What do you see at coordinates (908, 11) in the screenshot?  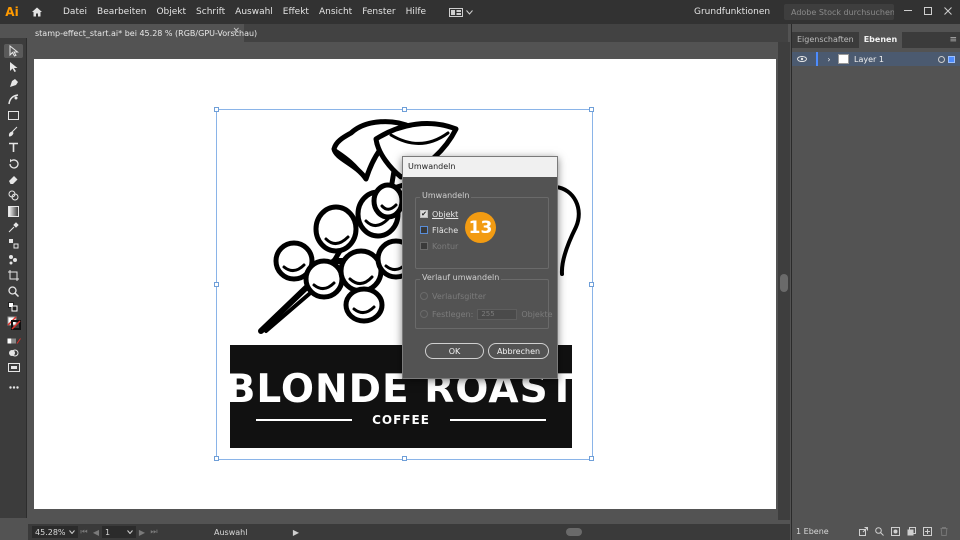 I see `minimize-icon` at bounding box center [908, 11].